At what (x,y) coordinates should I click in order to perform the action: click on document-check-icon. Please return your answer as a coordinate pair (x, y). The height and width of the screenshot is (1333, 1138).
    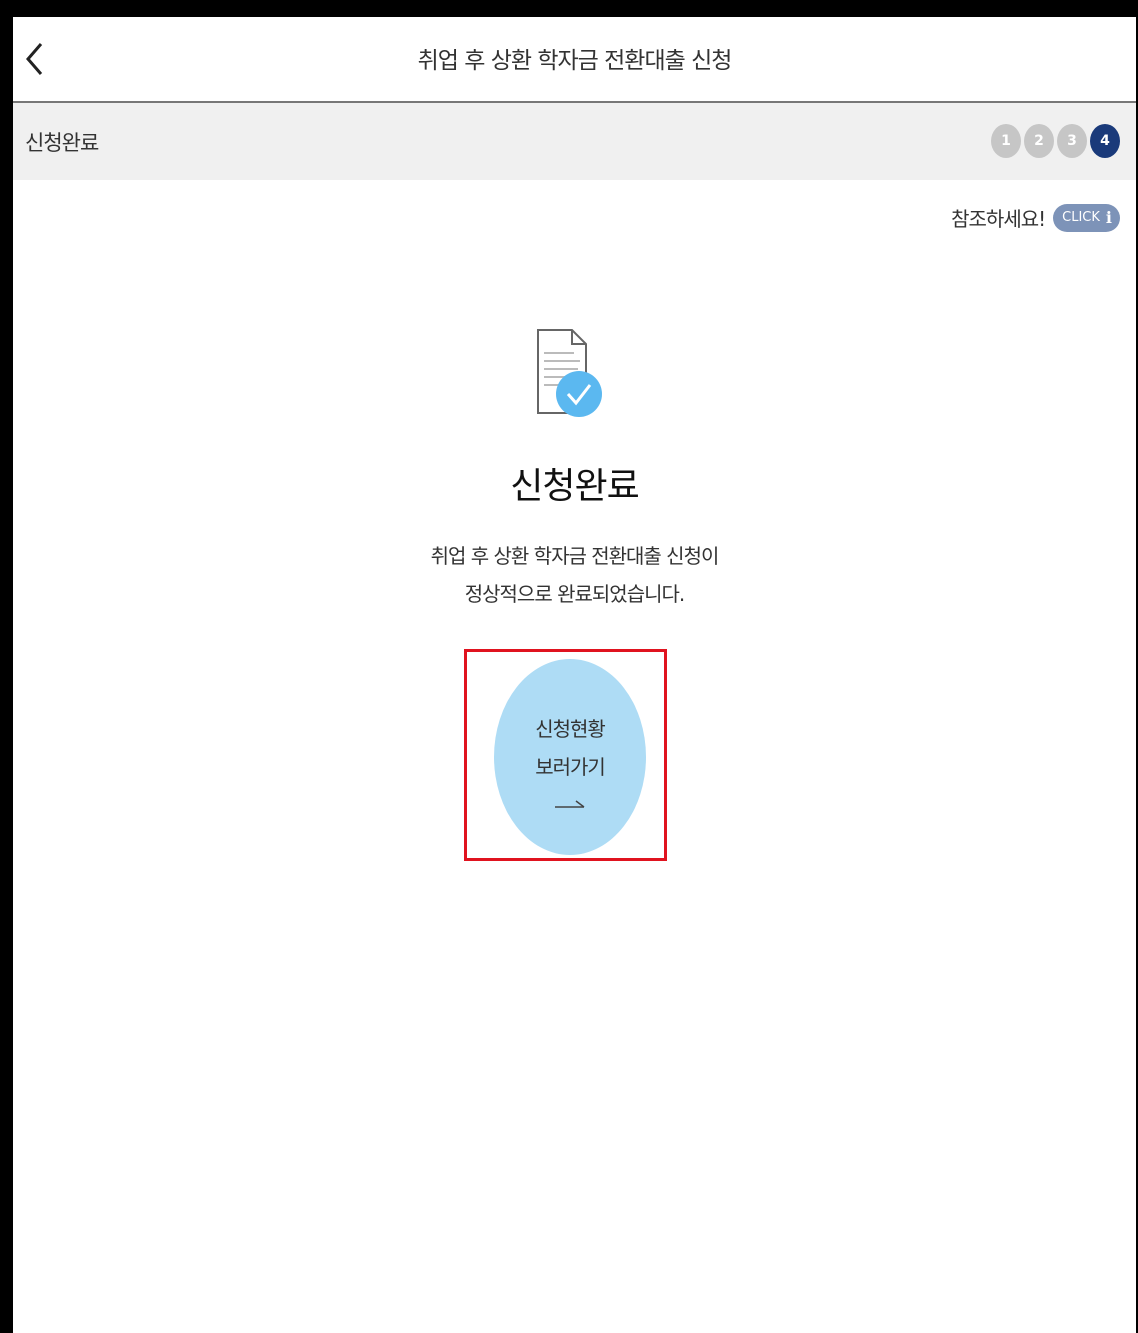
    Looking at the image, I should click on (569, 373).